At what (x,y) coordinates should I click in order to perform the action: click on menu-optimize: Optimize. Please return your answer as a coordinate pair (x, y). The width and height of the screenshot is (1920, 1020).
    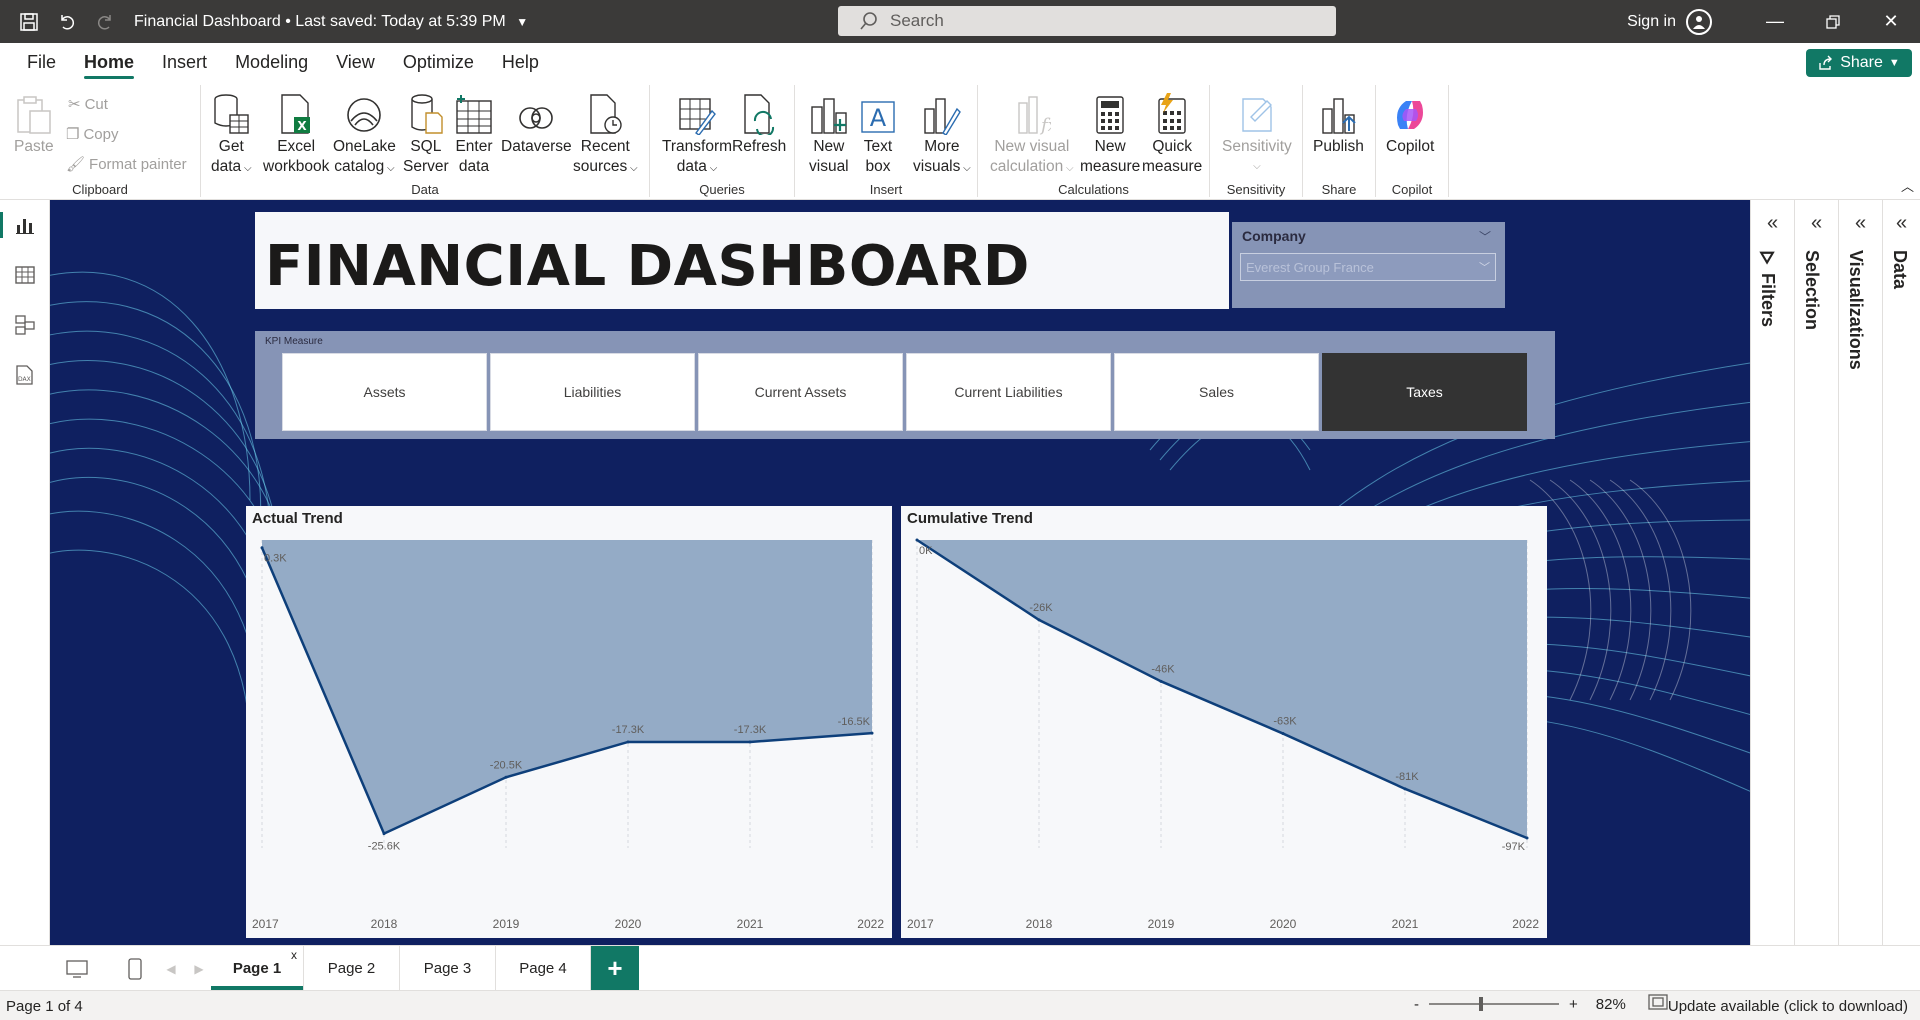
    Looking at the image, I should click on (438, 62).